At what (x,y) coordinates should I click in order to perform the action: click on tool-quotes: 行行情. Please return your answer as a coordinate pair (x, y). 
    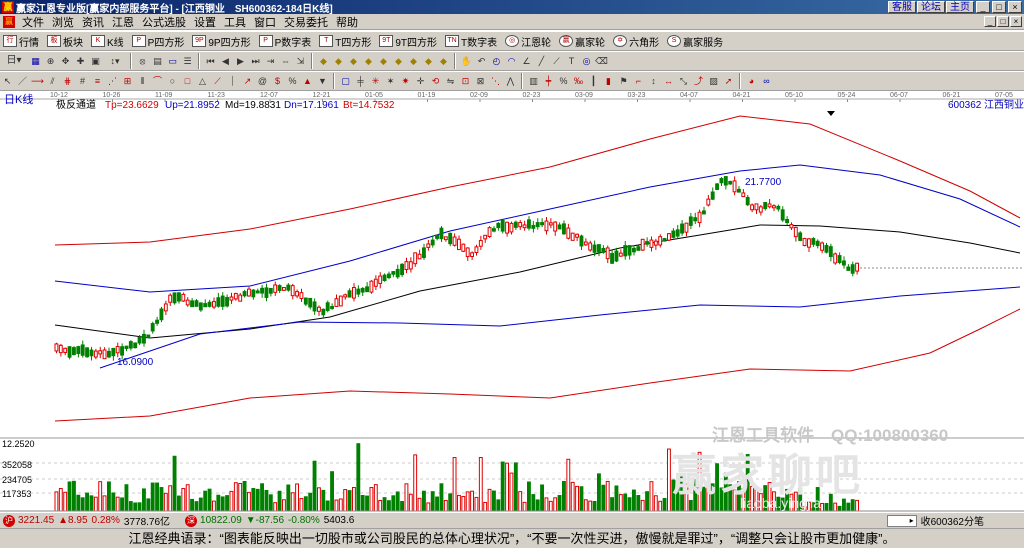
    Looking at the image, I should click on (22, 41).